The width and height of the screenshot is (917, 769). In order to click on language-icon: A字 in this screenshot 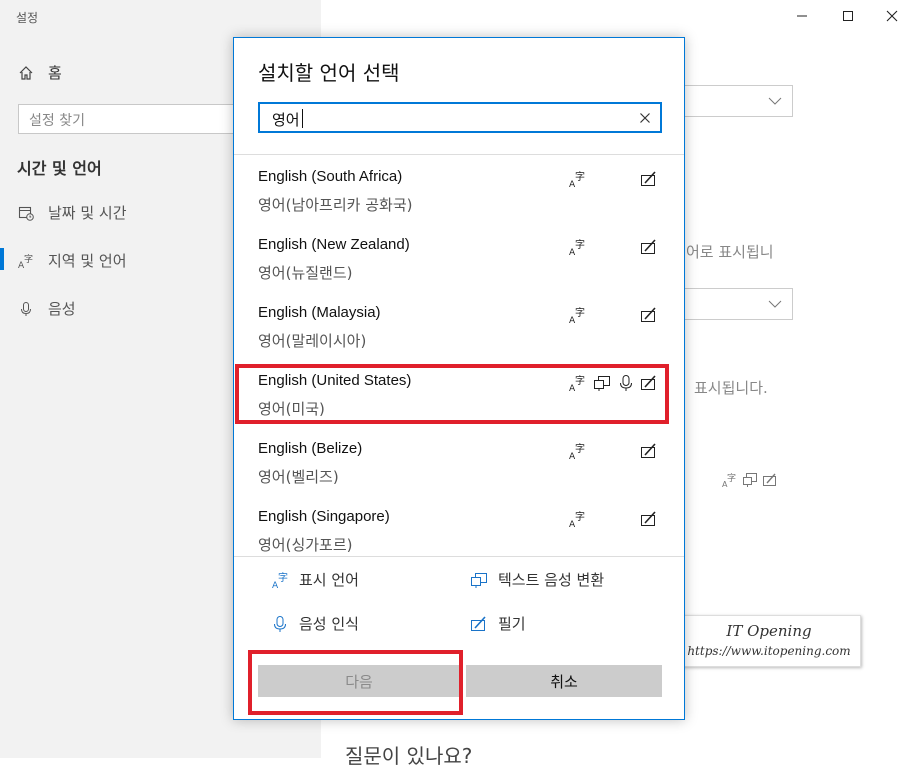, I will do `click(26, 262)`.